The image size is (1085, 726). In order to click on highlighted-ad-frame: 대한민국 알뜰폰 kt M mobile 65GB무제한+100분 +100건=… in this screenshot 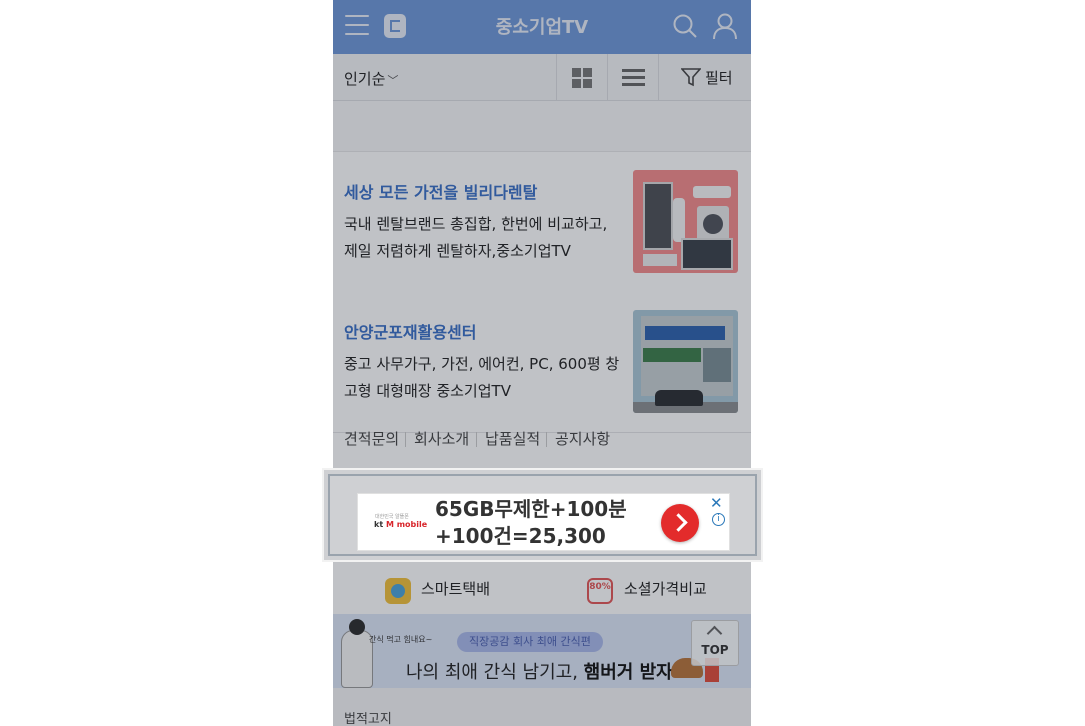, I will do `click(542, 515)`.